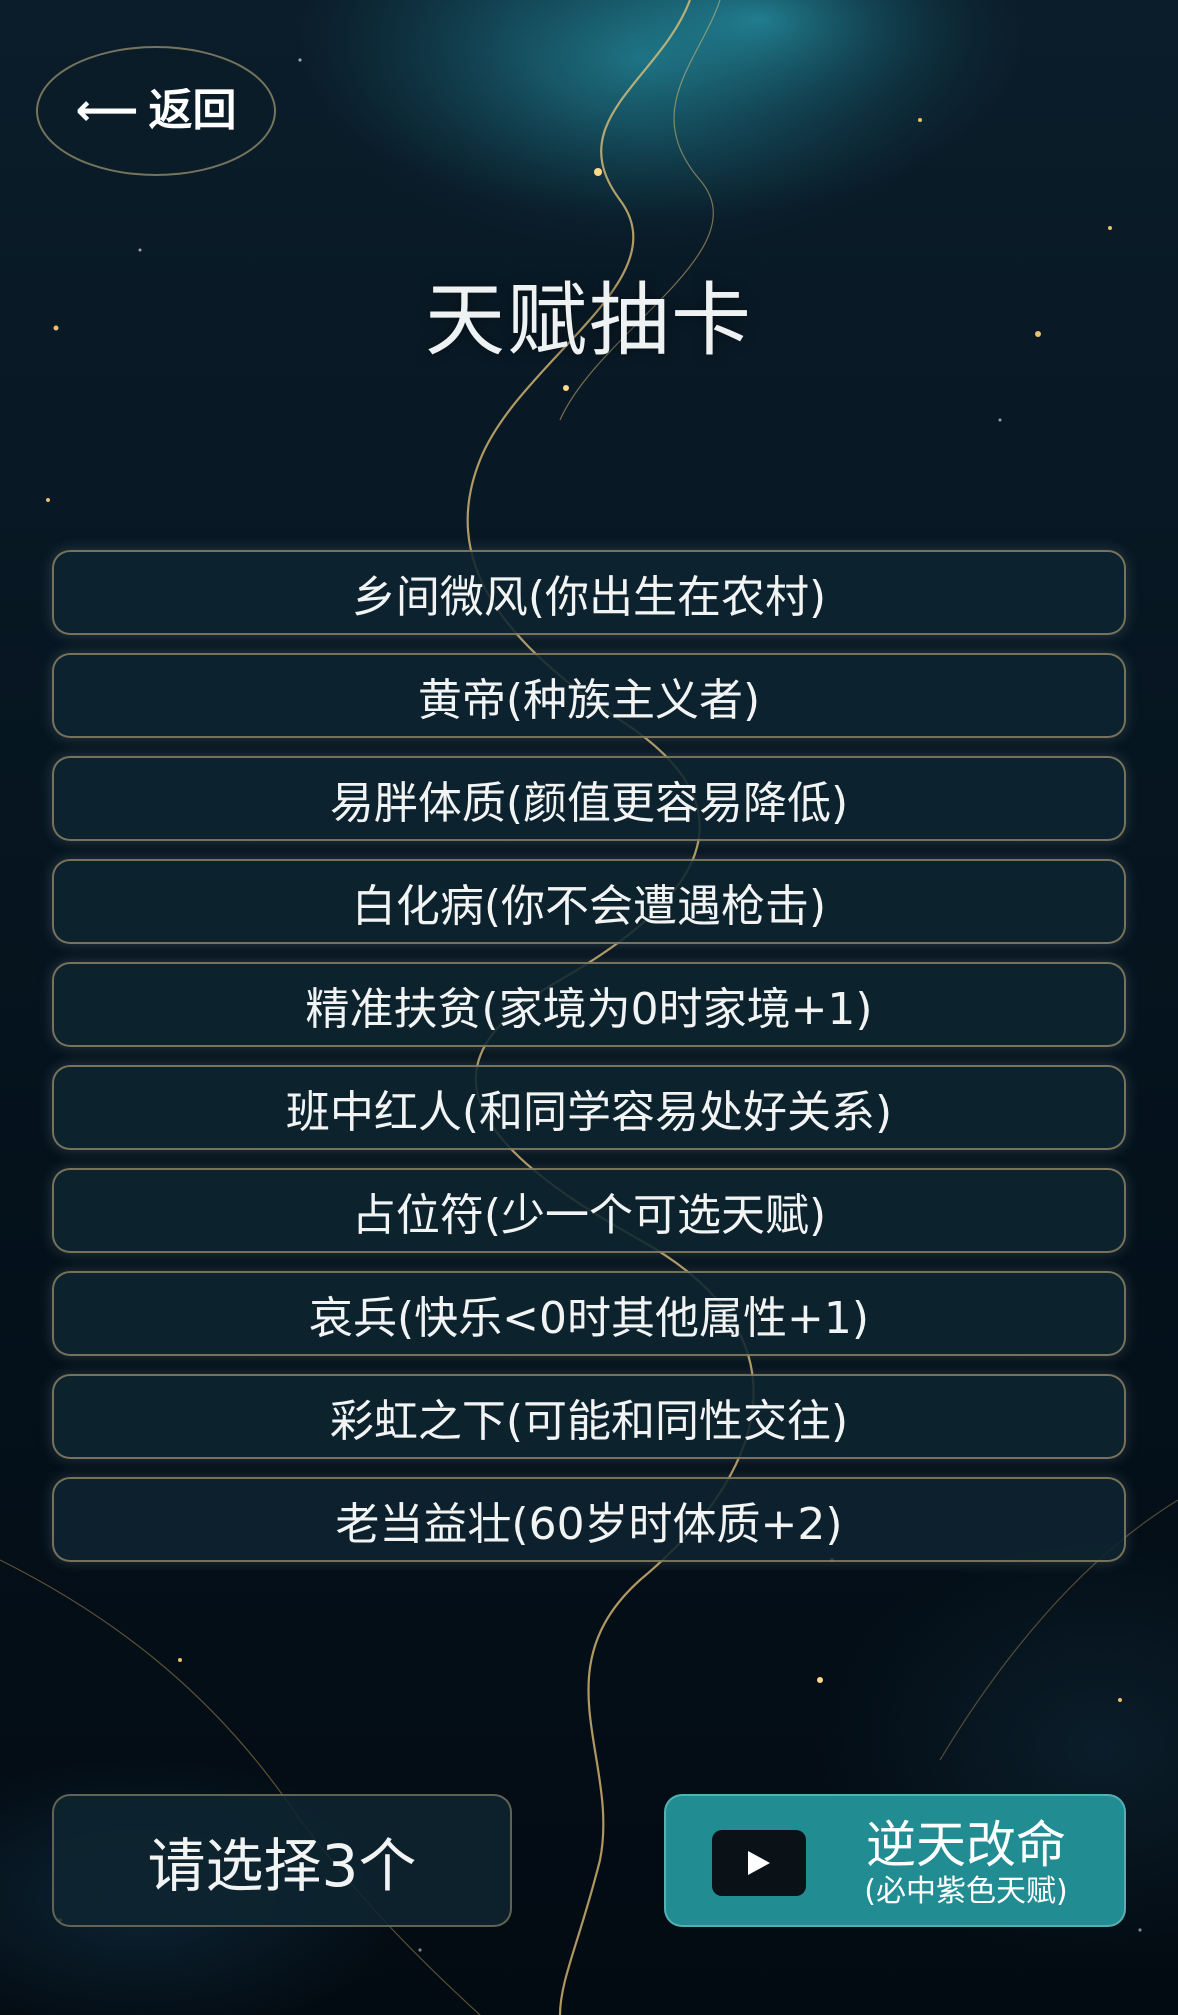 The width and height of the screenshot is (1178, 2015). I want to click on back-button: ⟵ 返回, so click(156, 111).